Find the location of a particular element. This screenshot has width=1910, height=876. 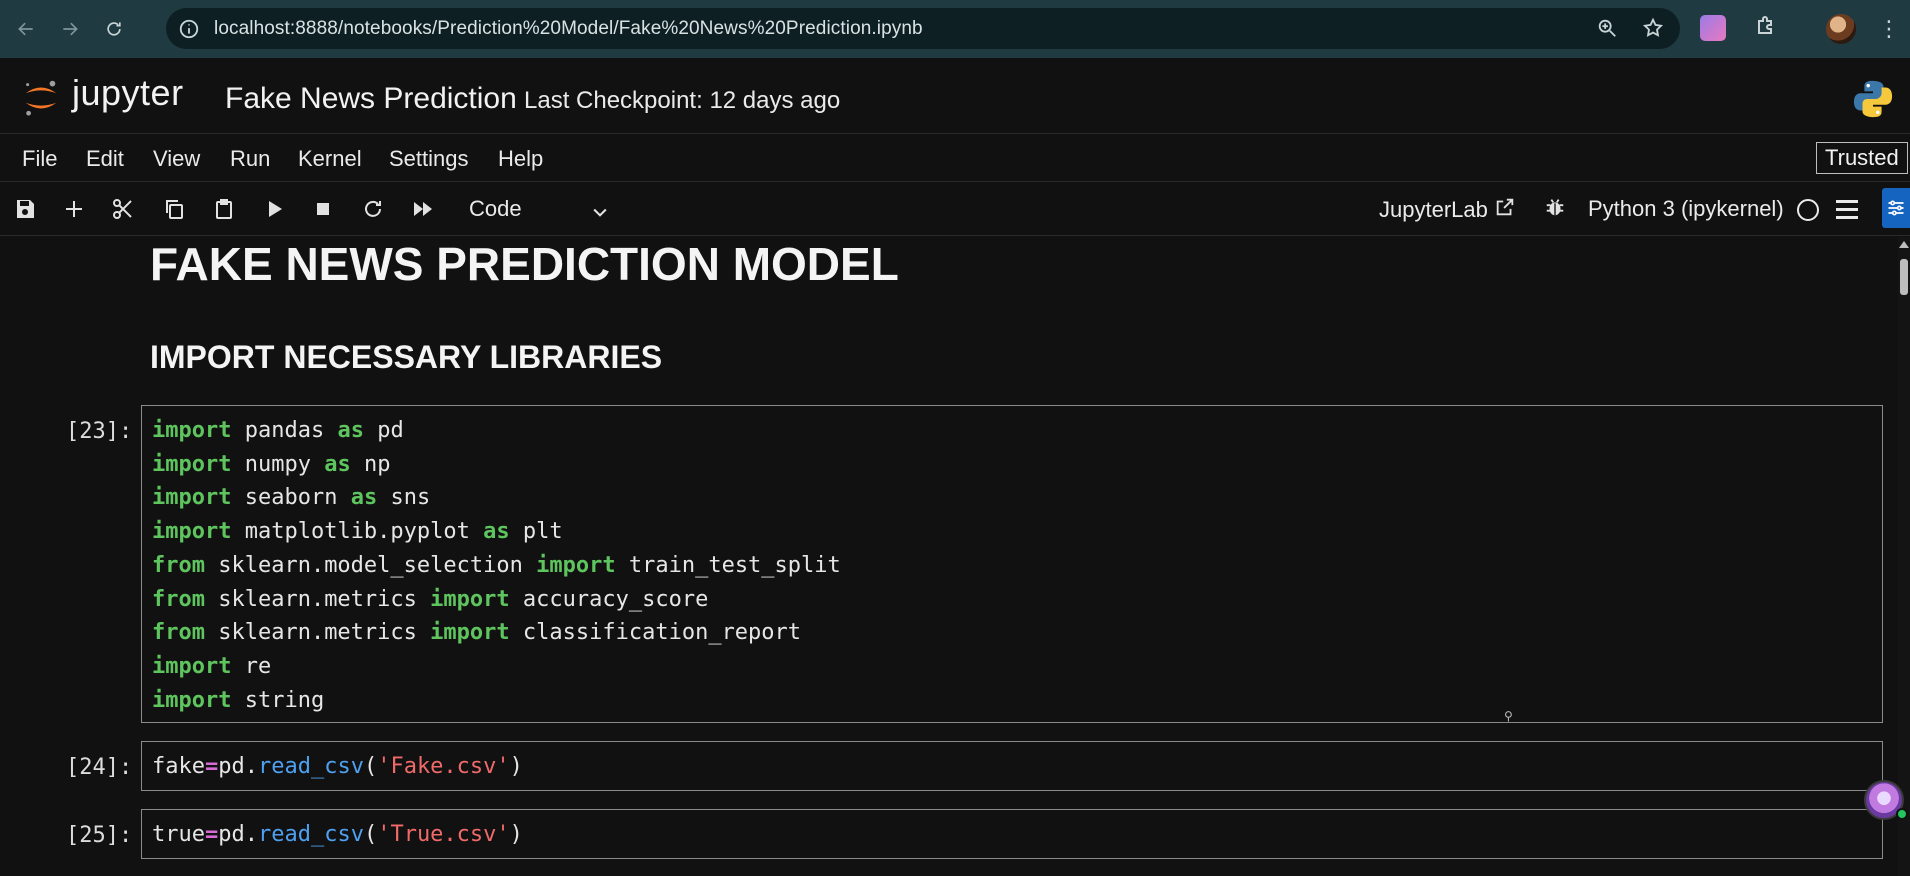

code-line: true=pd.read_csv('True.csv') is located at coordinates (1012, 835).